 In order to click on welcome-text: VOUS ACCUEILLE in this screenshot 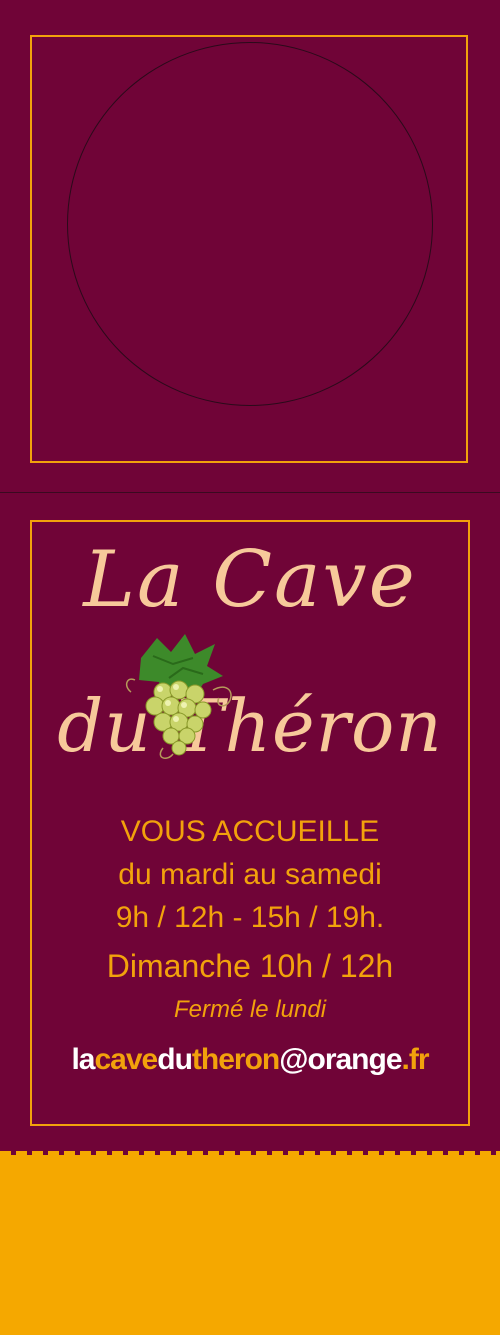, I will do `click(250, 831)`.